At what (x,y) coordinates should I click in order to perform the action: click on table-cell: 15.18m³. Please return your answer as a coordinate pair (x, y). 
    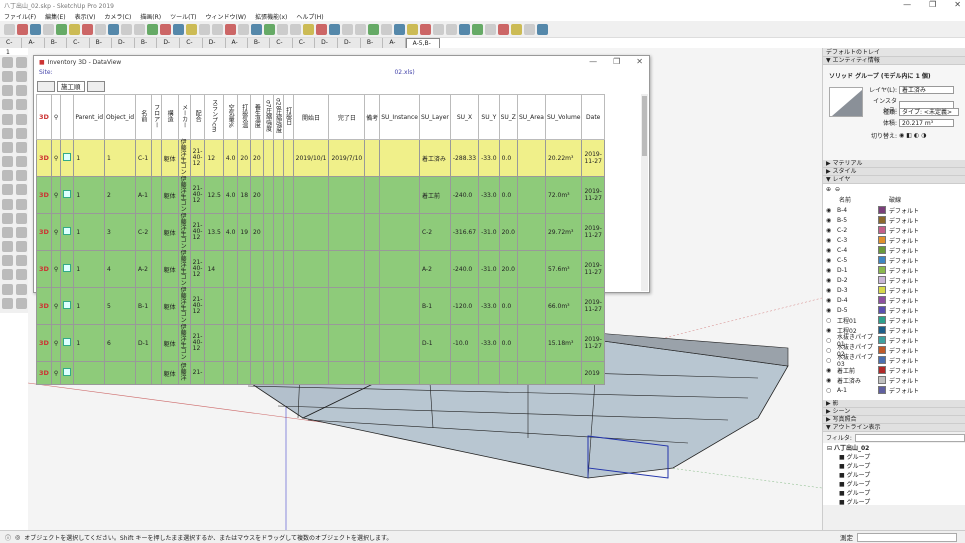
    Looking at the image, I should click on (563, 343).